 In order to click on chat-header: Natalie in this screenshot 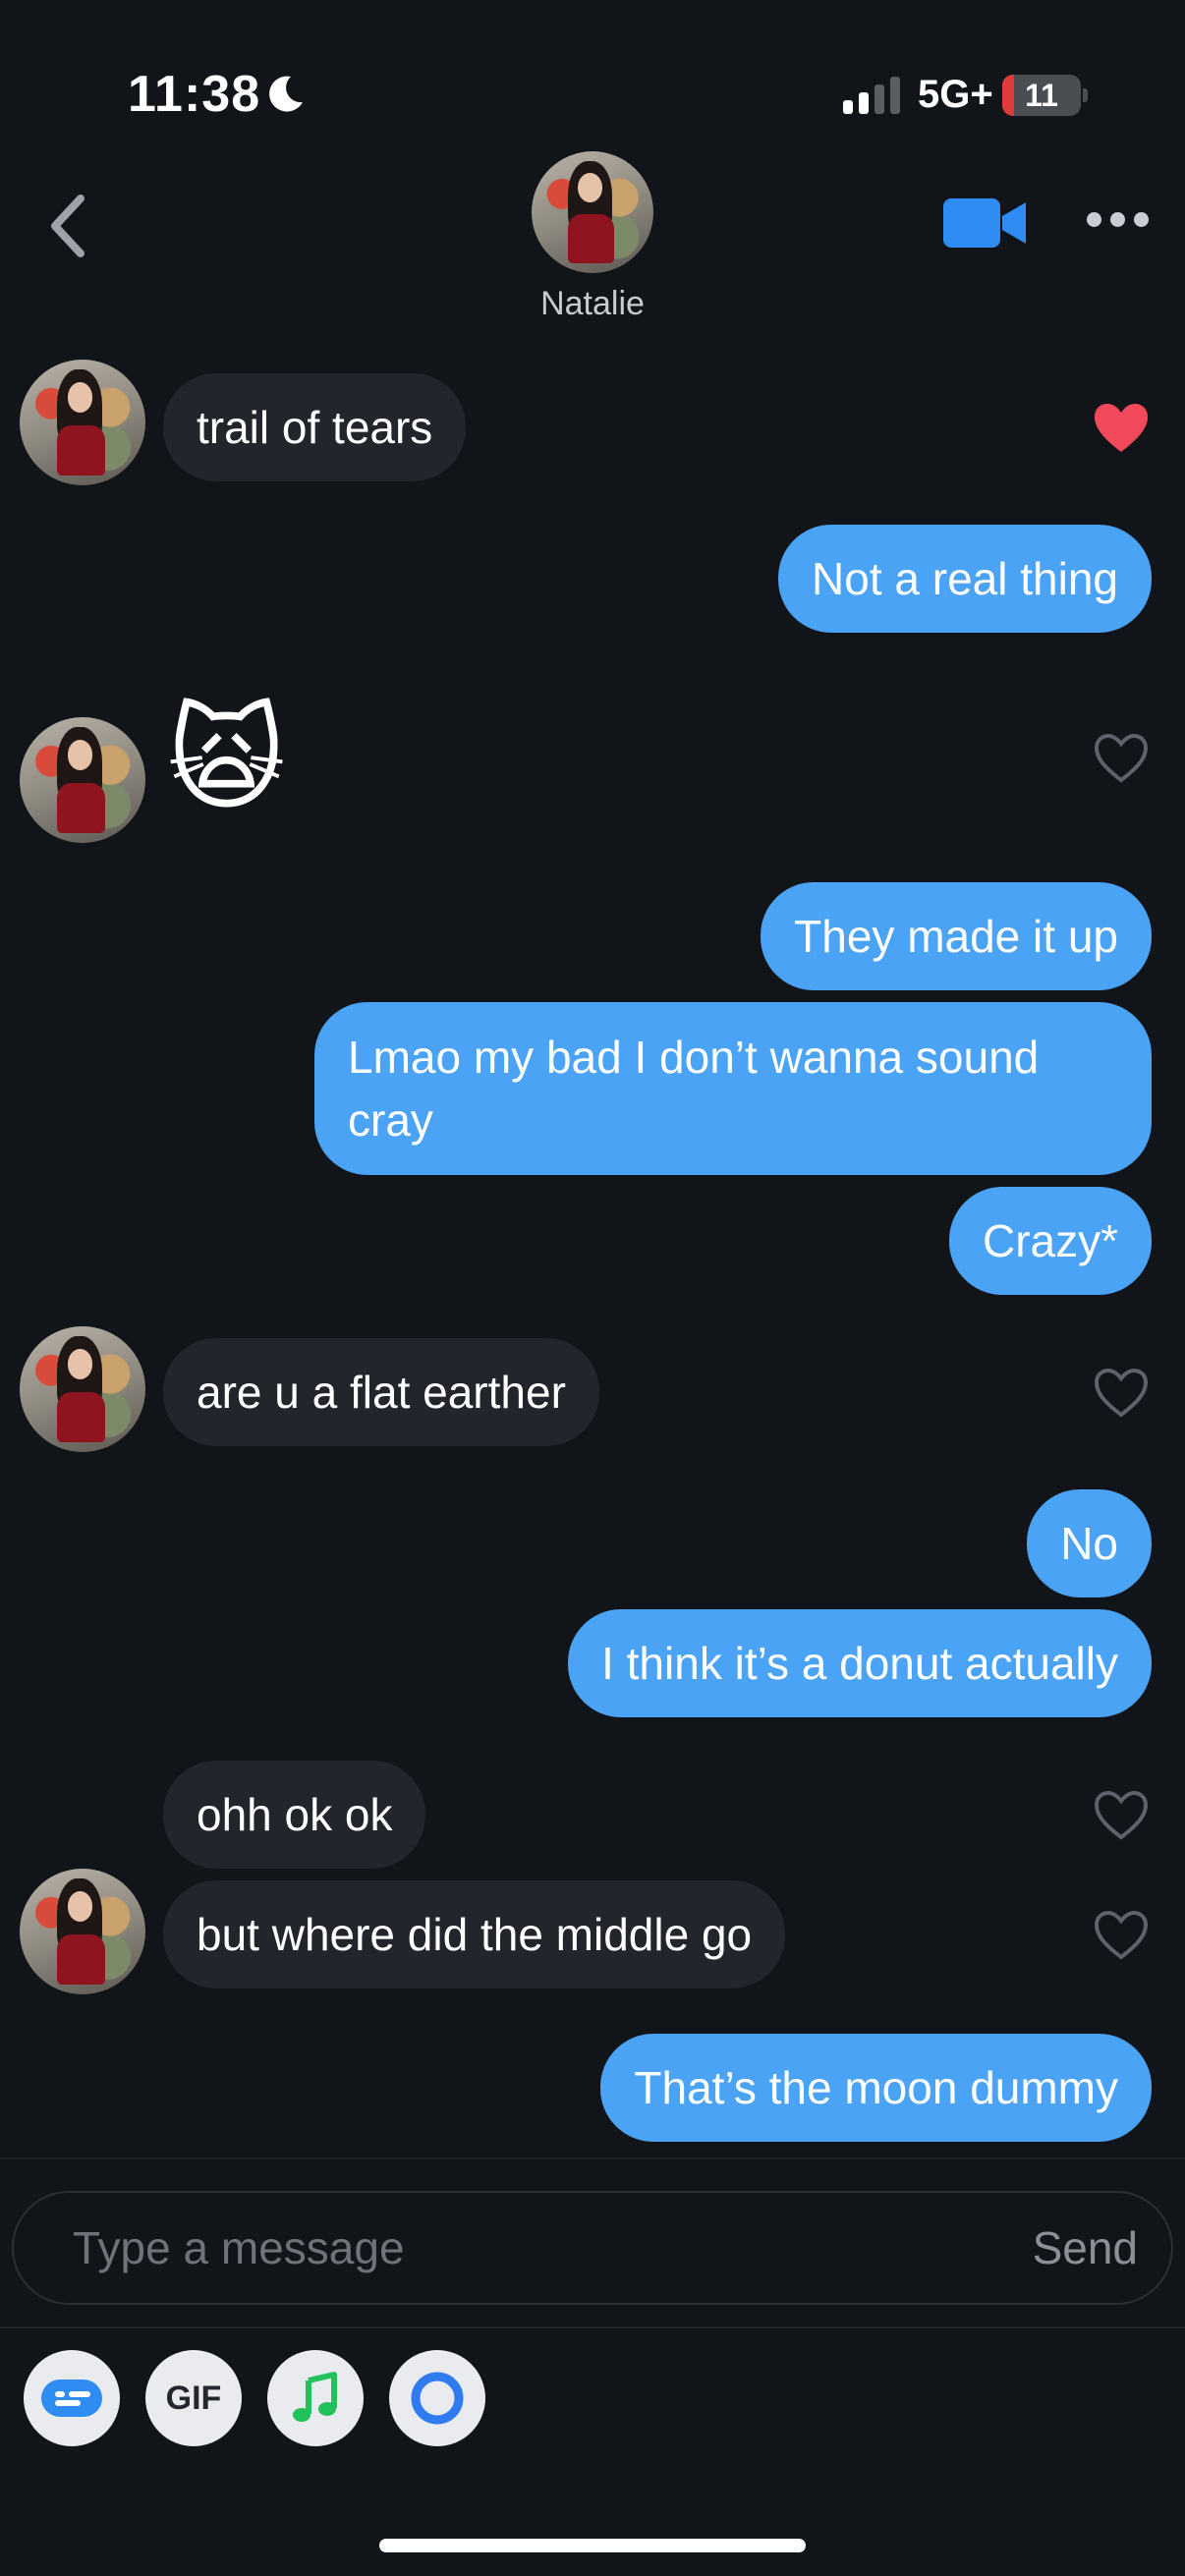, I will do `click(592, 245)`.